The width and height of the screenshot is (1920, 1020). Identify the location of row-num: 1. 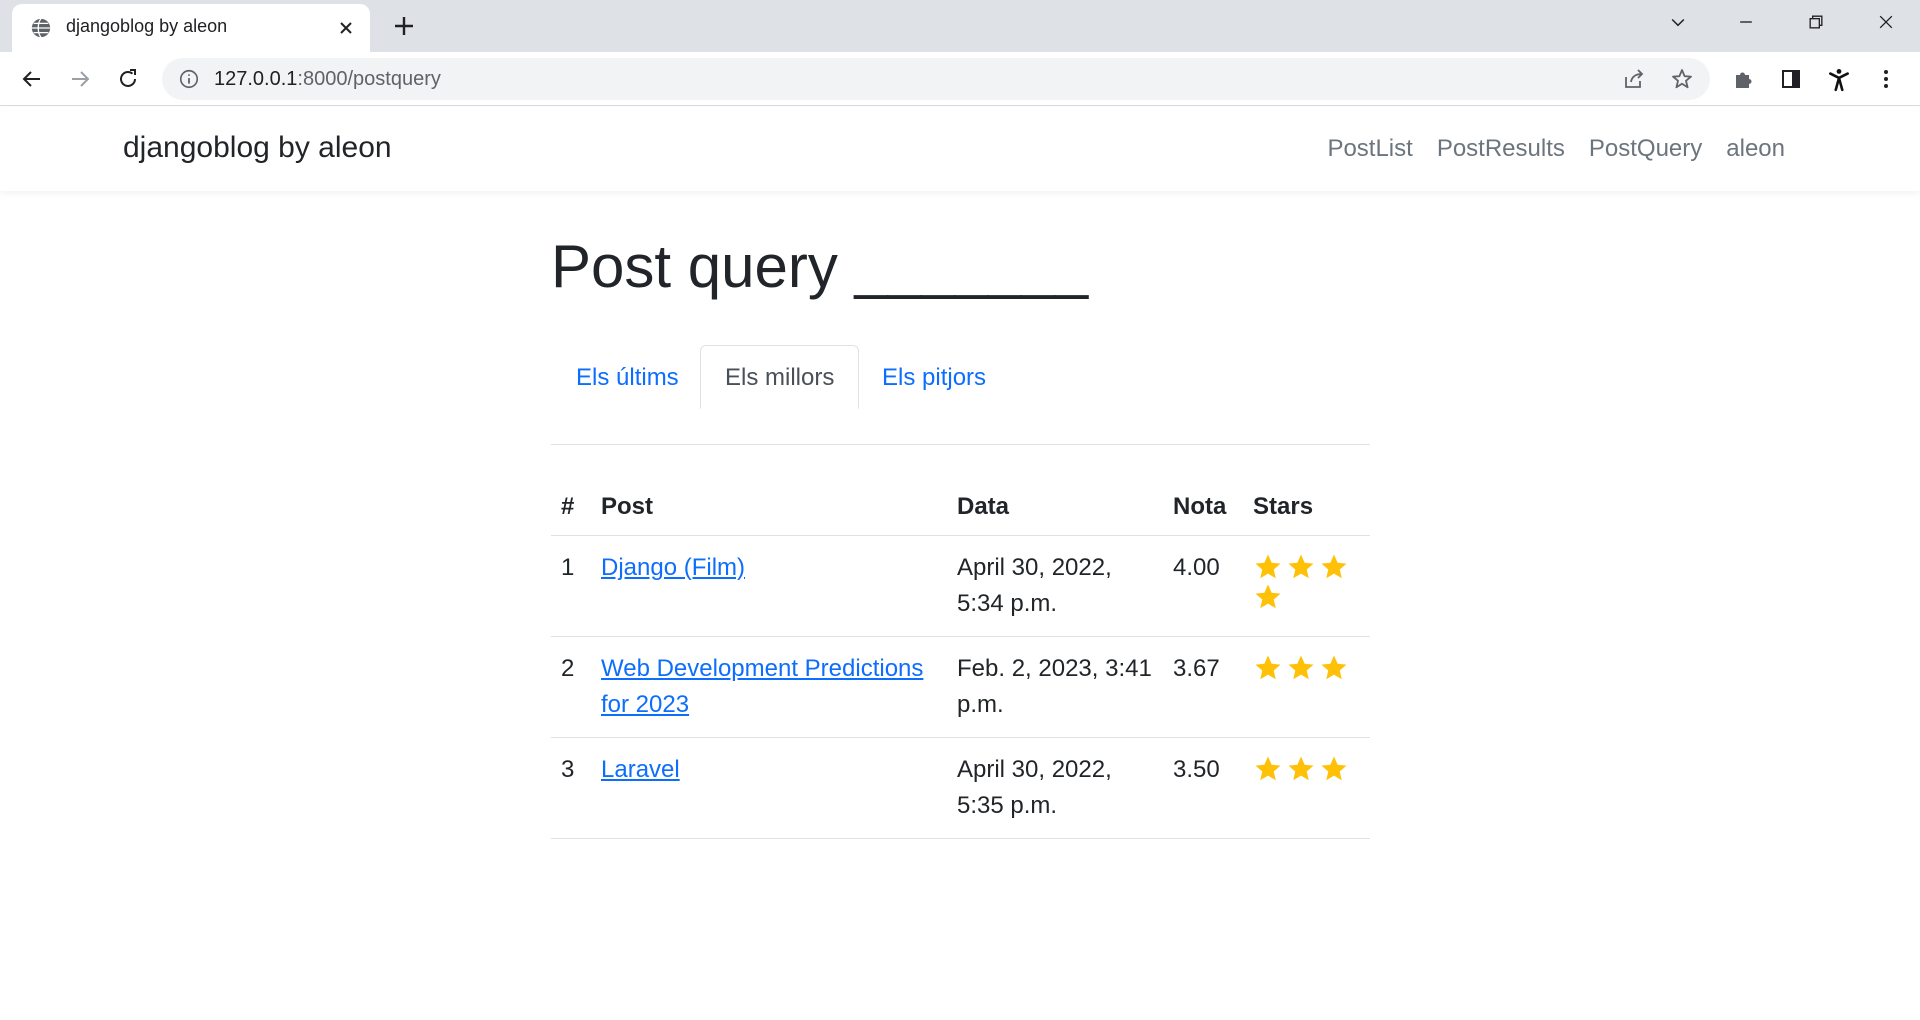
(571, 586).